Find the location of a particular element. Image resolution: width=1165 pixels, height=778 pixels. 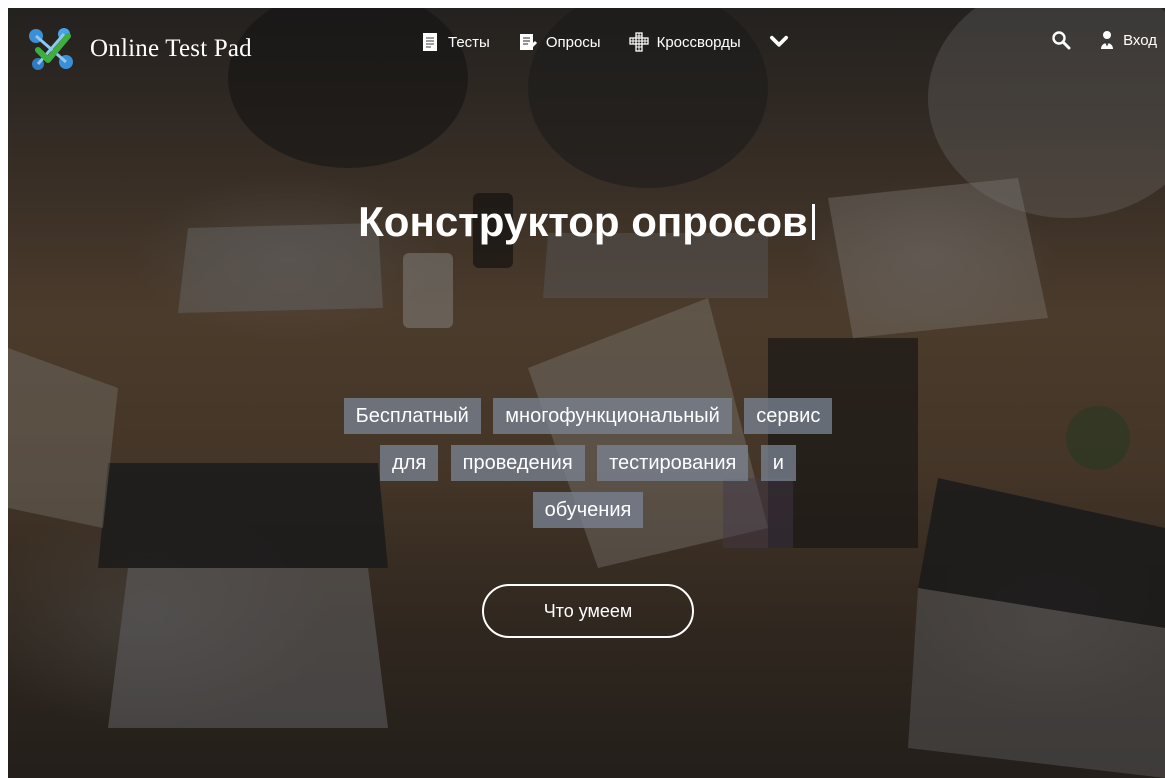

login-label: Вход is located at coordinates (1140, 40).